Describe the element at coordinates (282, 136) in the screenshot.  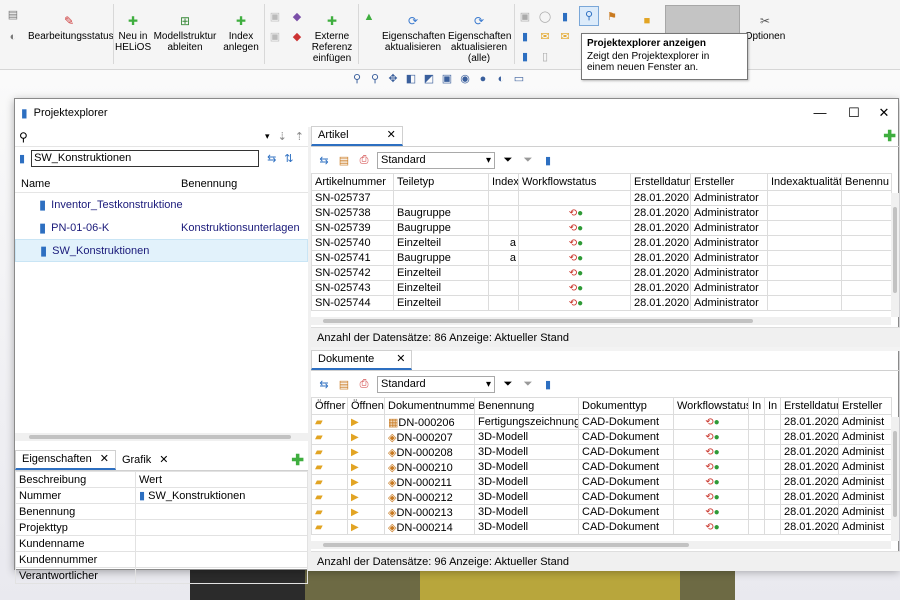
I see `sort-down-icon: ⇣` at that location.